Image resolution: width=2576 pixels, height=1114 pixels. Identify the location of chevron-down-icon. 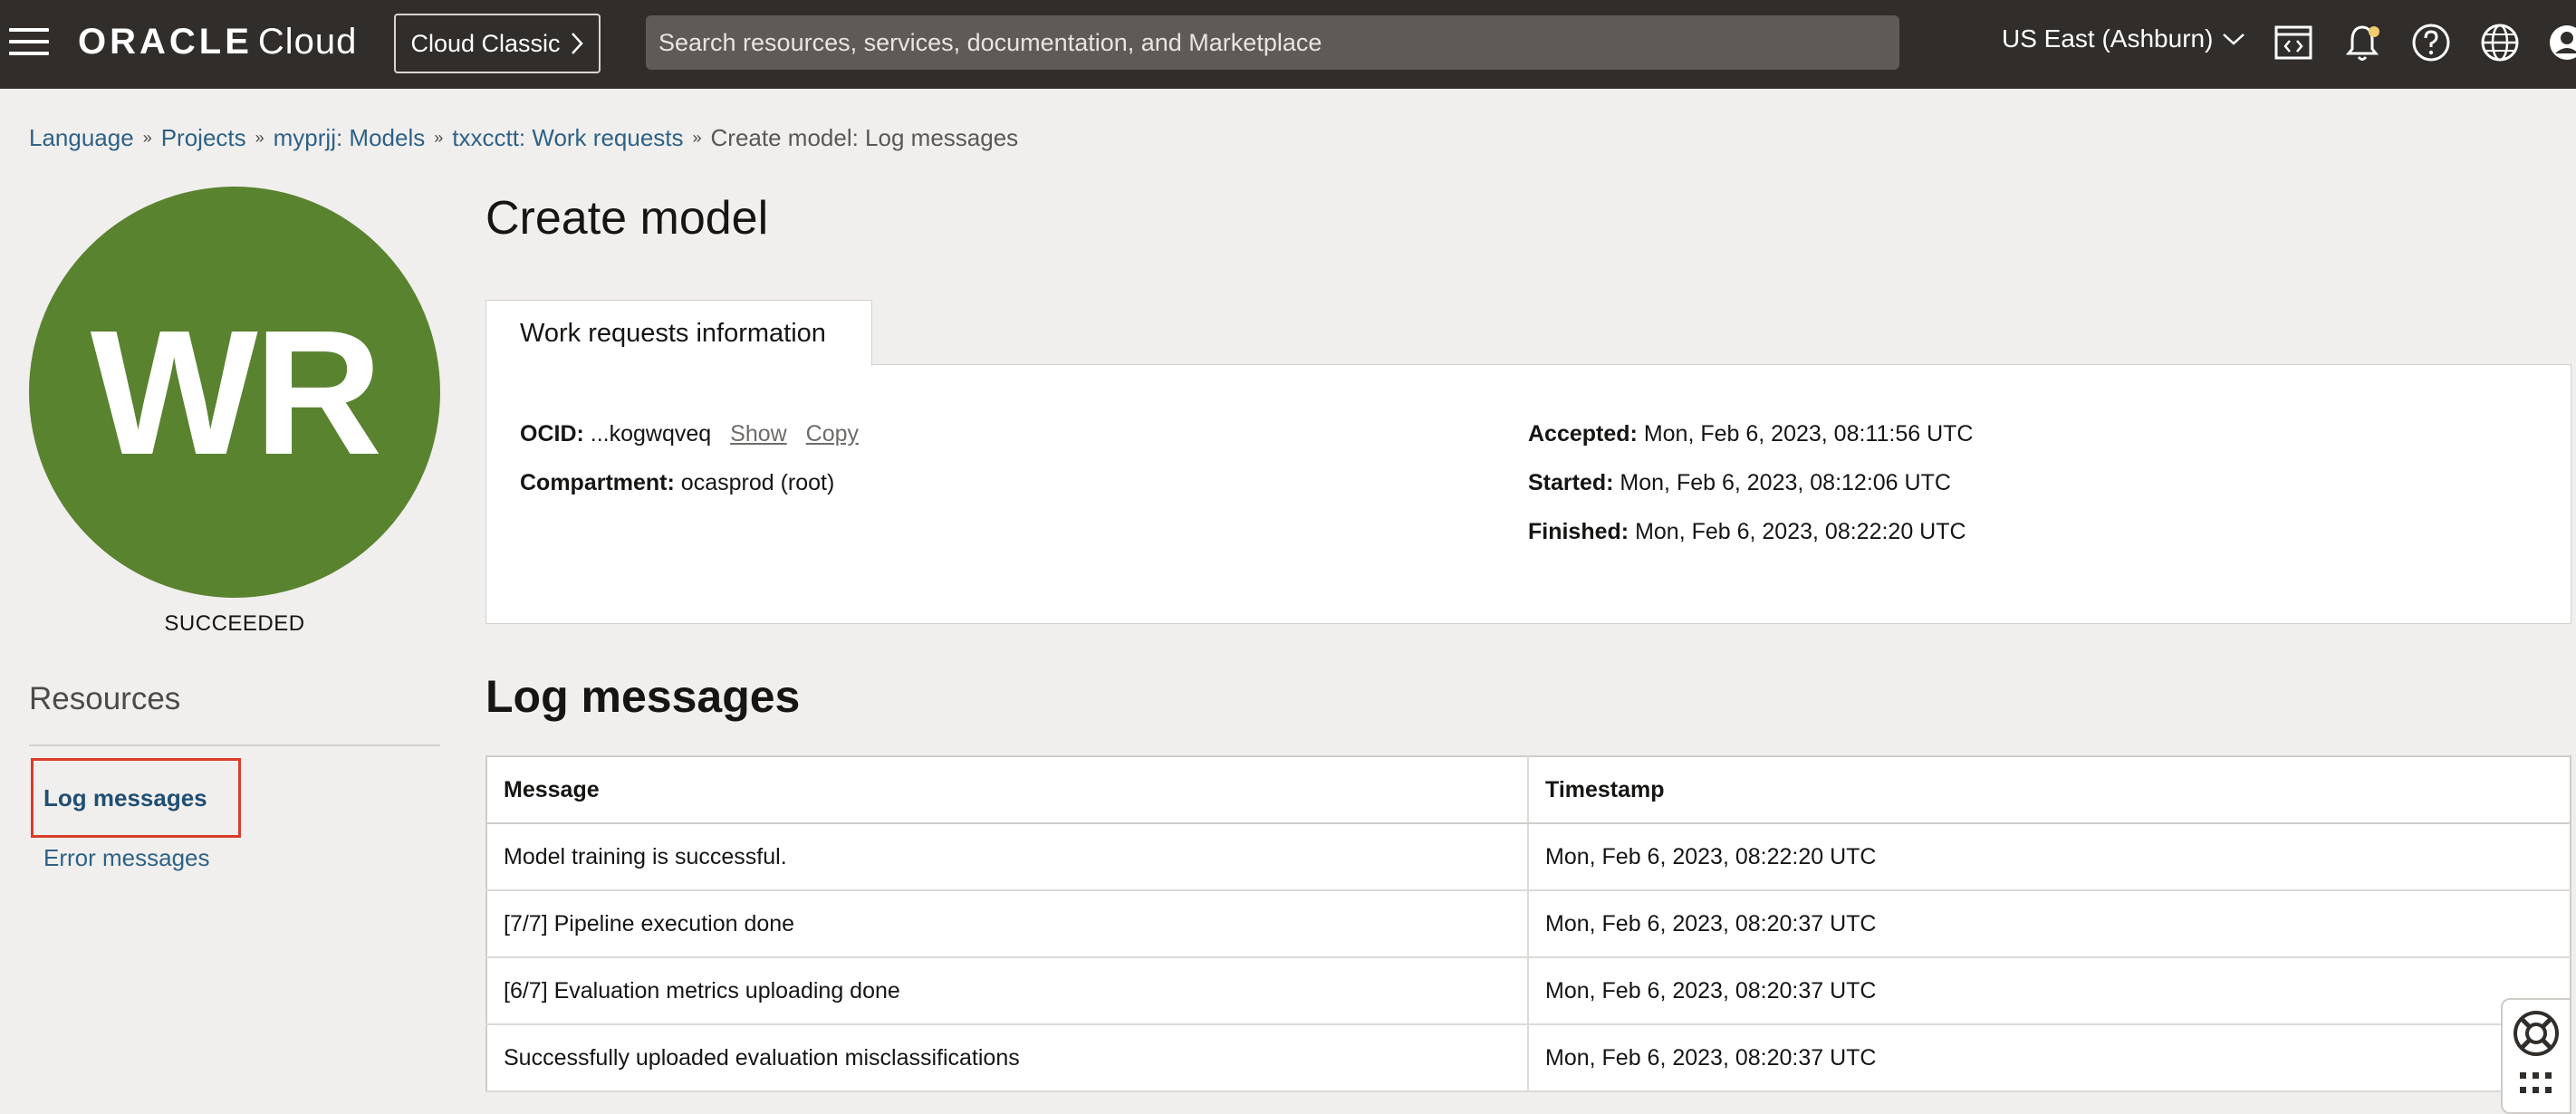
(2234, 39).